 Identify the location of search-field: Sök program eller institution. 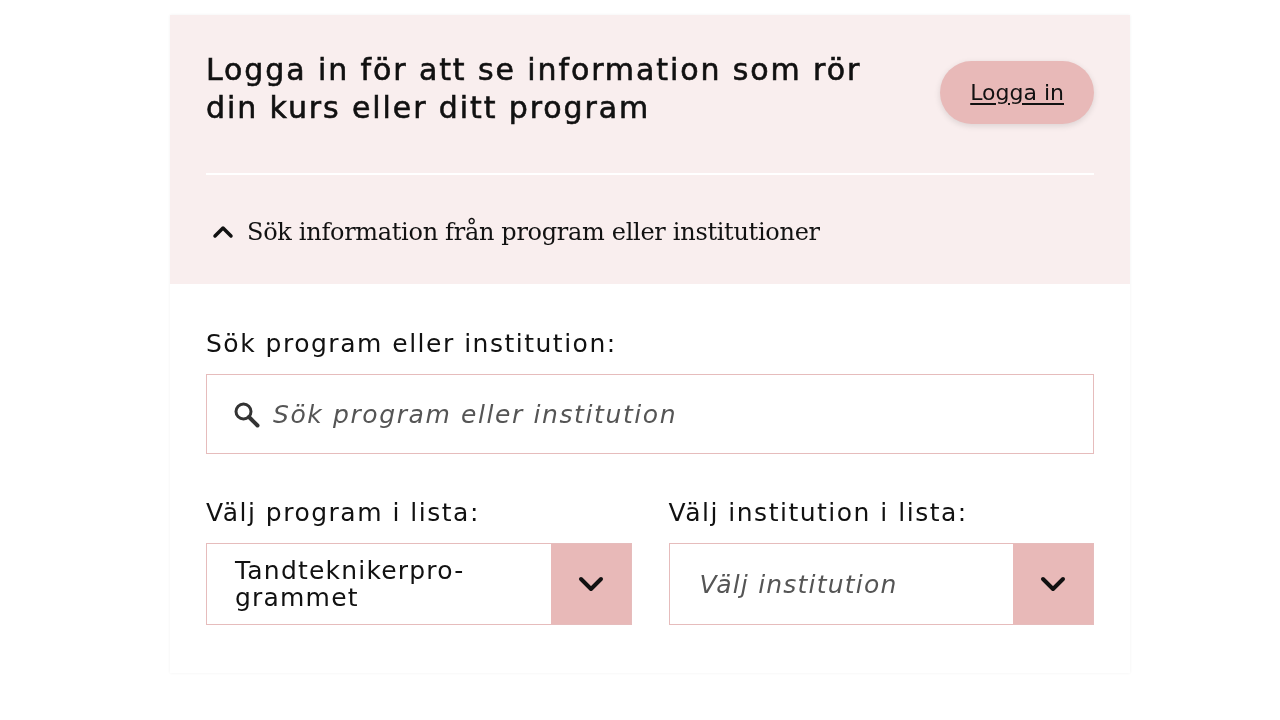
(650, 414).